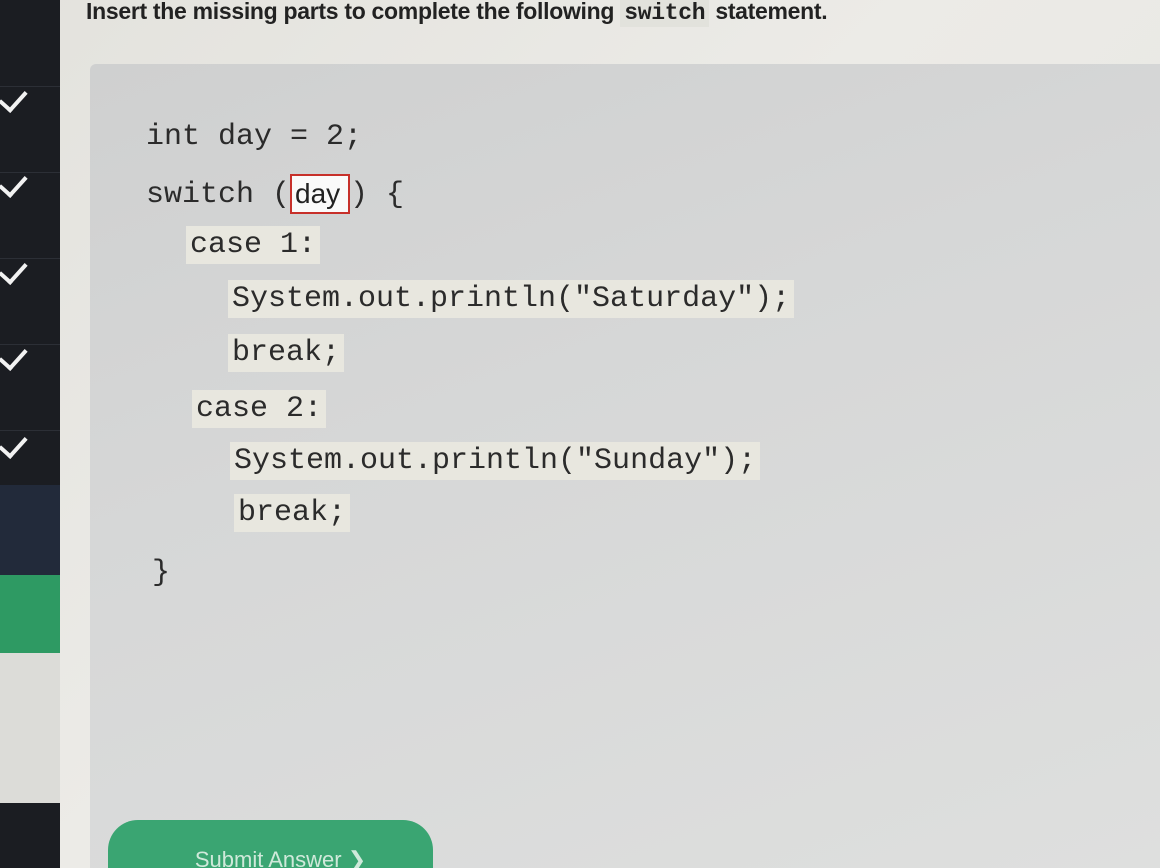 The width and height of the screenshot is (1160, 868). I want to click on code-line-break1: break;, so click(286, 353).